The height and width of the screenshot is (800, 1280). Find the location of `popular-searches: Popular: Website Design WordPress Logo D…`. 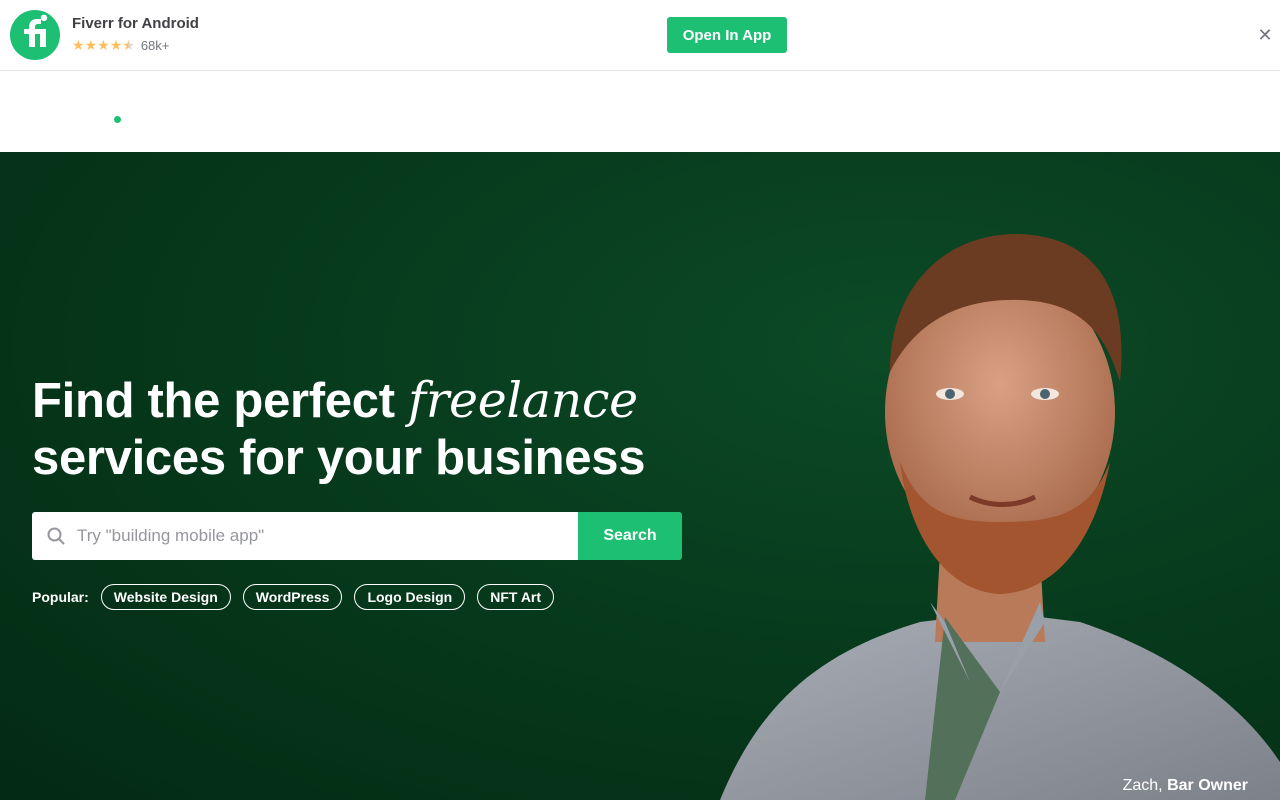

popular-searches: Popular: Website Design WordPress Logo D… is located at coordinates (299, 597).